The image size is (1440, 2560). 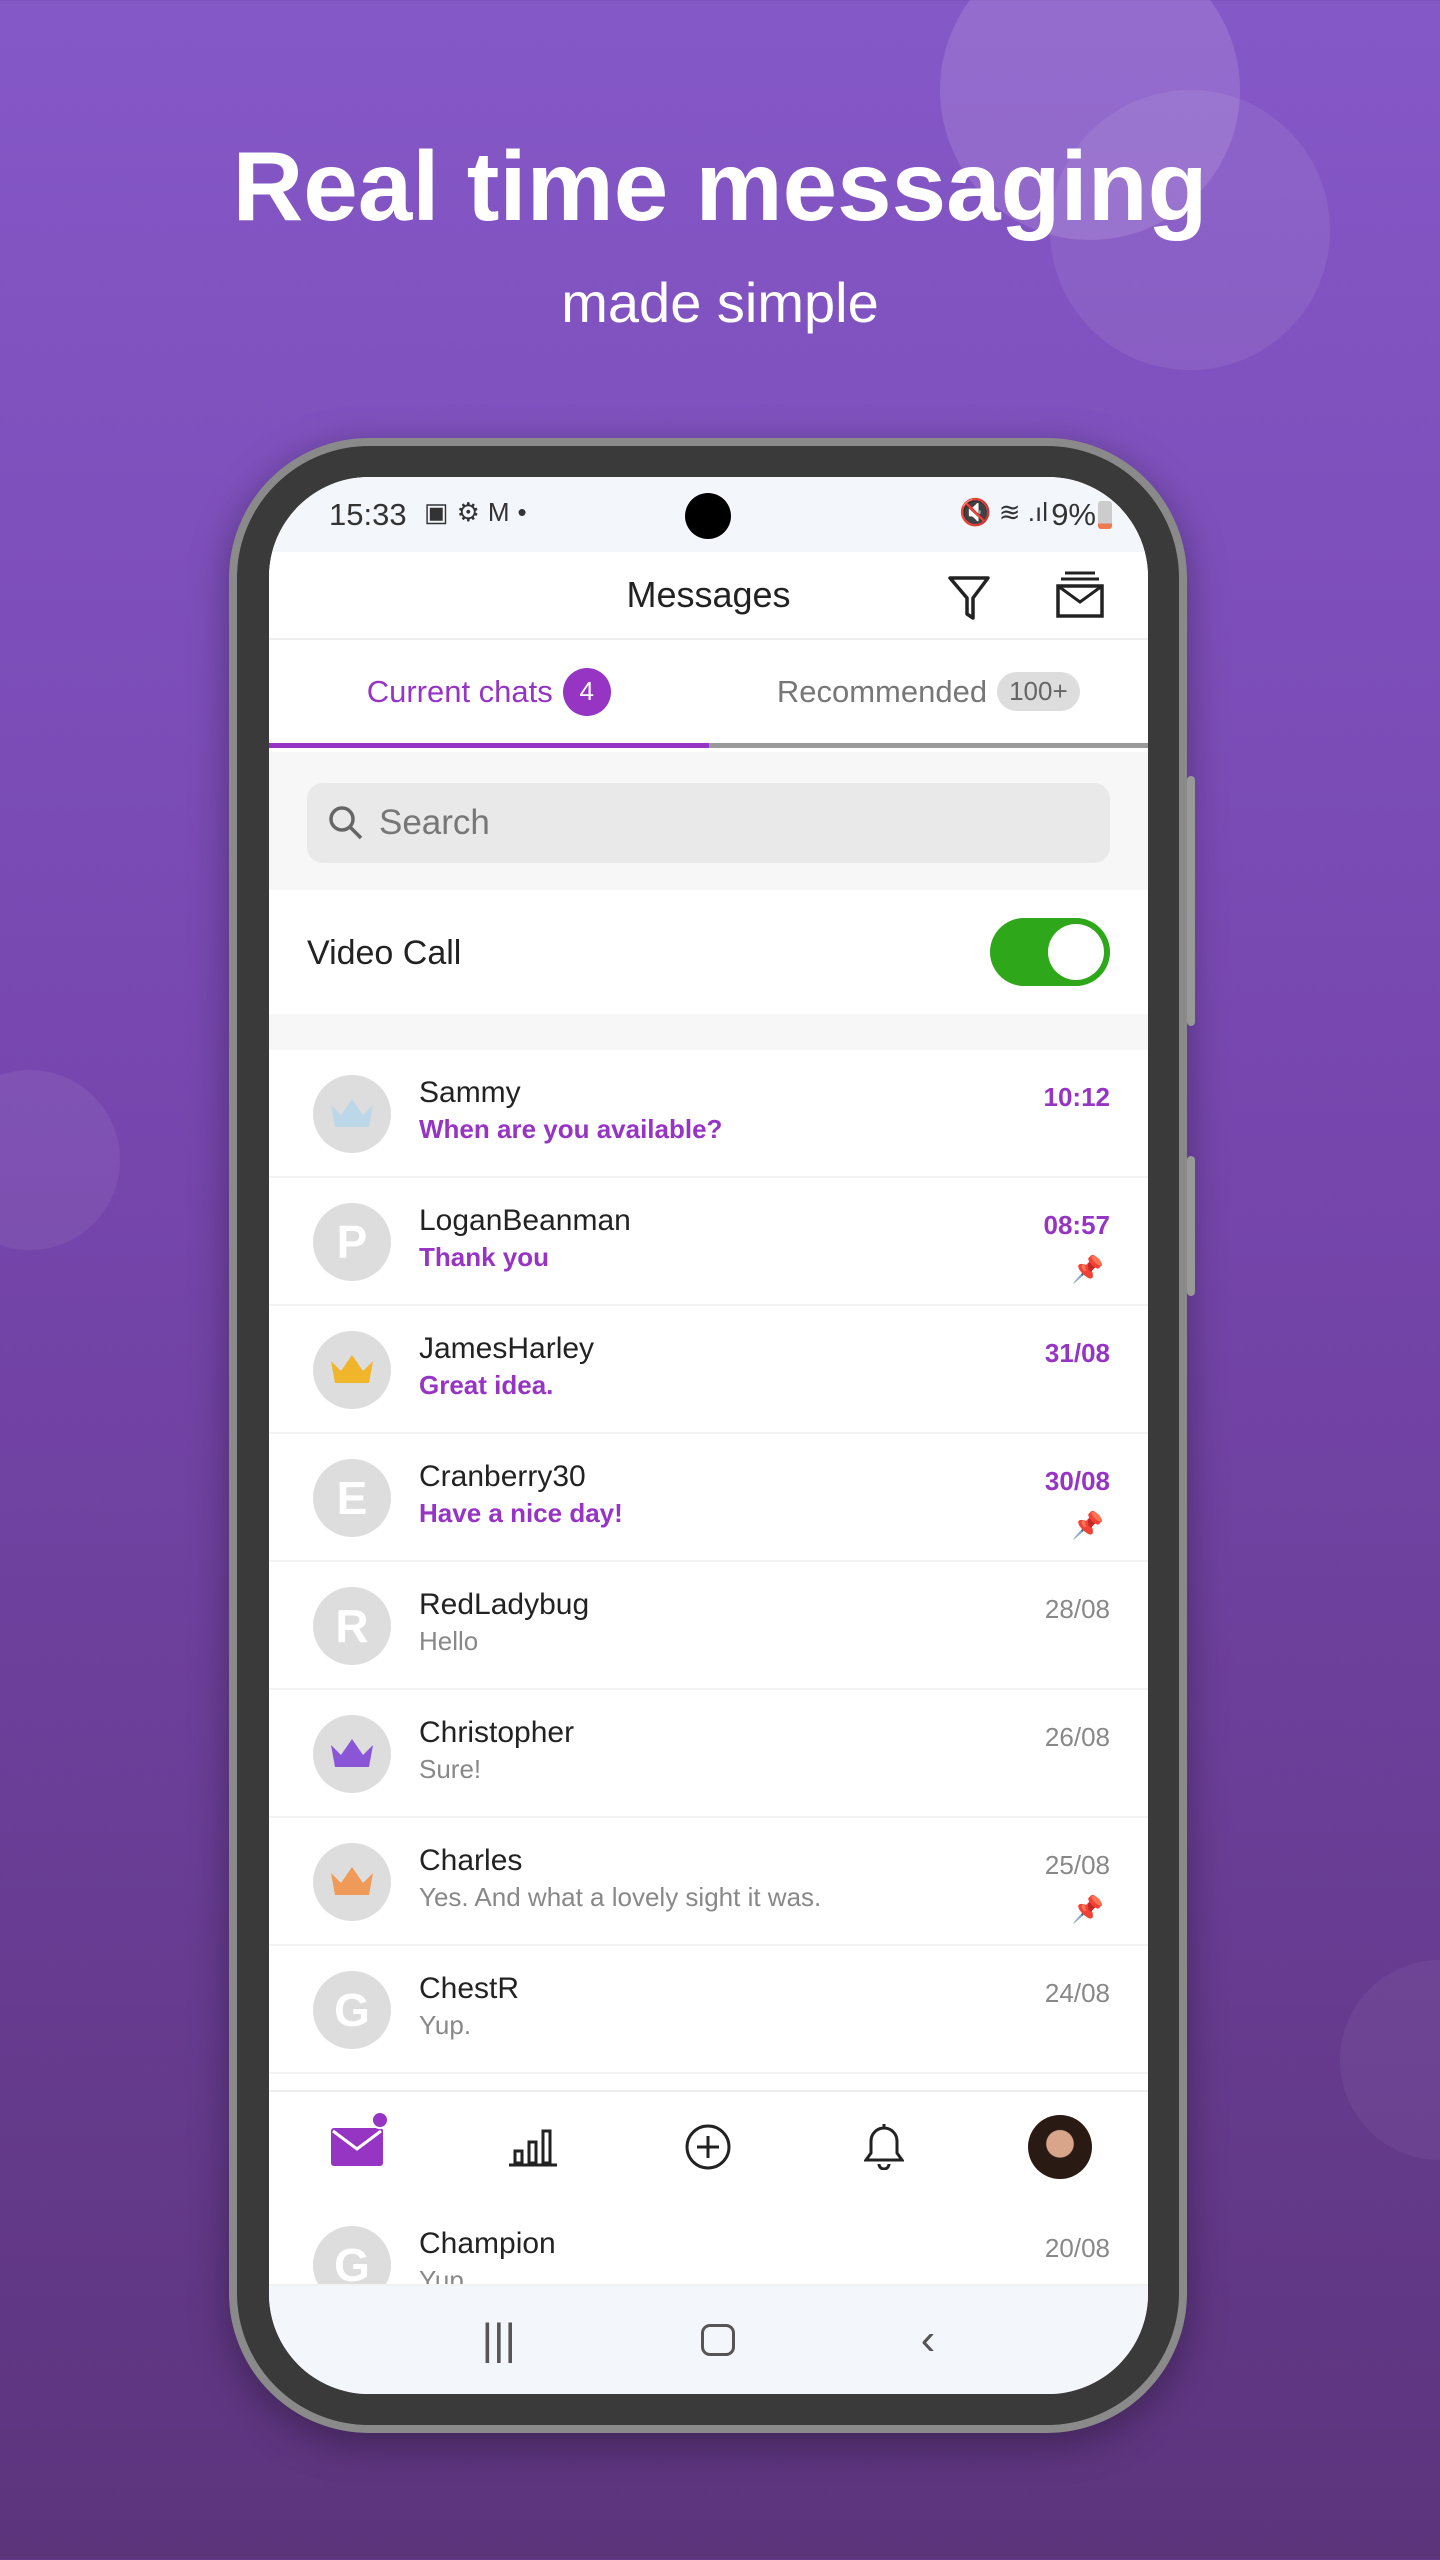 I want to click on chat-tabs: Current chats 4 Recommended 100+, so click(x=708, y=696).